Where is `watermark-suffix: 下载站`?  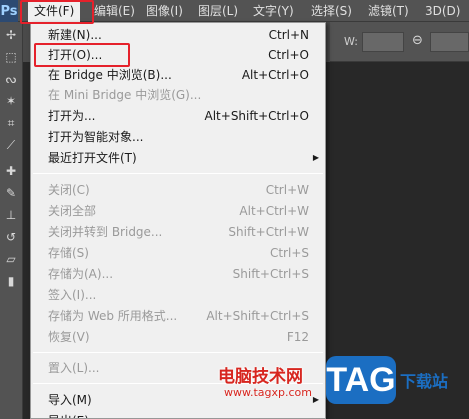 watermark-suffix: 下载站 is located at coordinates (424, 381).